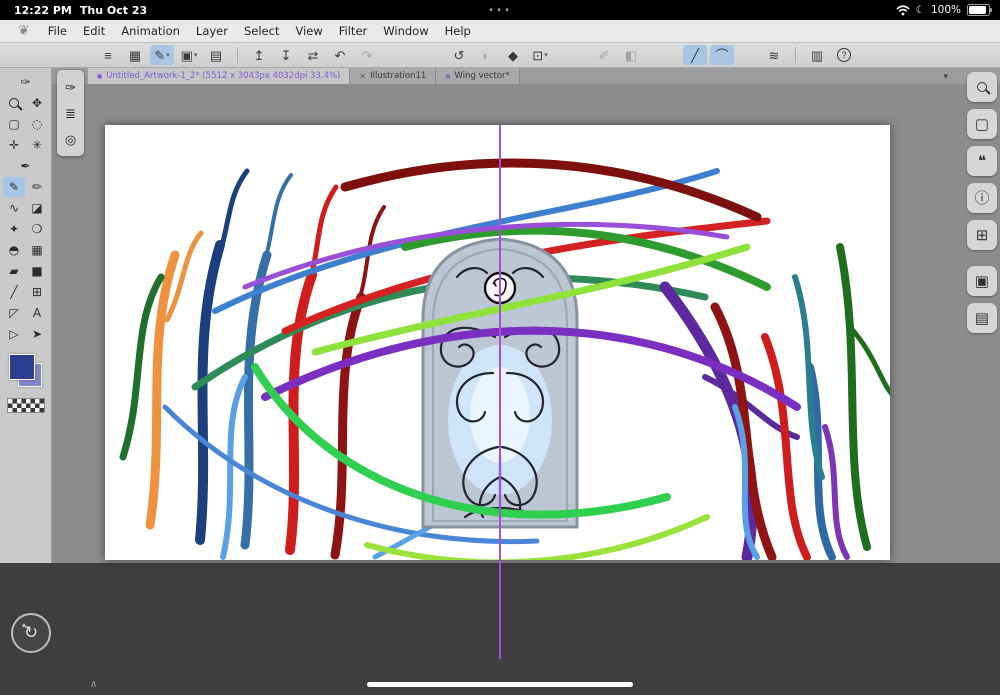 The width and height of the screenshot is (1000, 695). Describe the element at coordinates (37, 103) in the screenshot. I see `hand-tool: ✥` at that location.